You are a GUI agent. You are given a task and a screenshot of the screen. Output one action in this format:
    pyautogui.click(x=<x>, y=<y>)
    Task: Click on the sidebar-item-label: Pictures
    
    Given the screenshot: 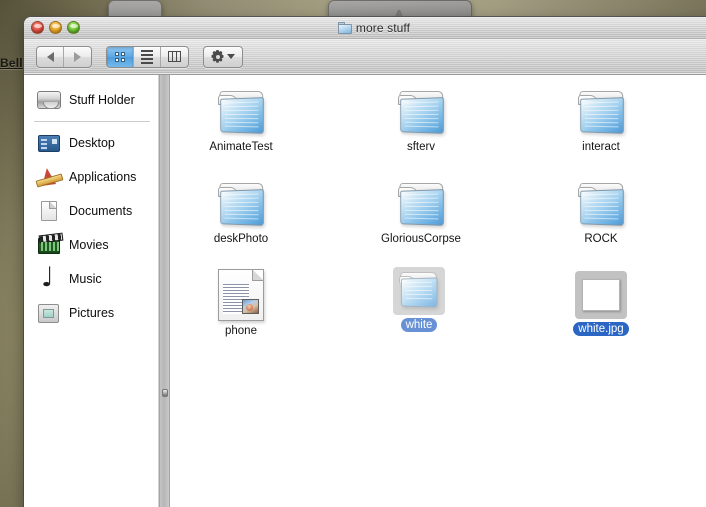 What is the action you would take?
    pyautogui.click(x=92, y=313)
    